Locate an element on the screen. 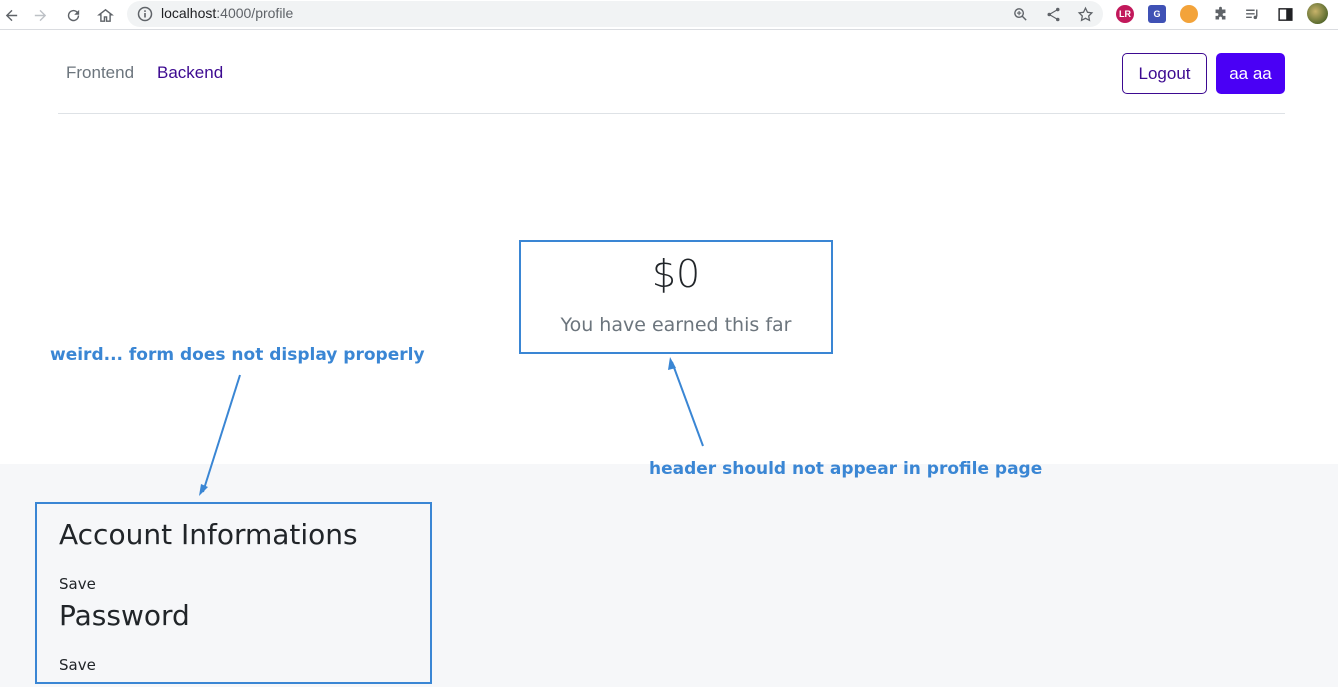 Image resolution: width=1338 pixels, height=687 pixels. zoom-icon is located at coordinates (1020, 14).